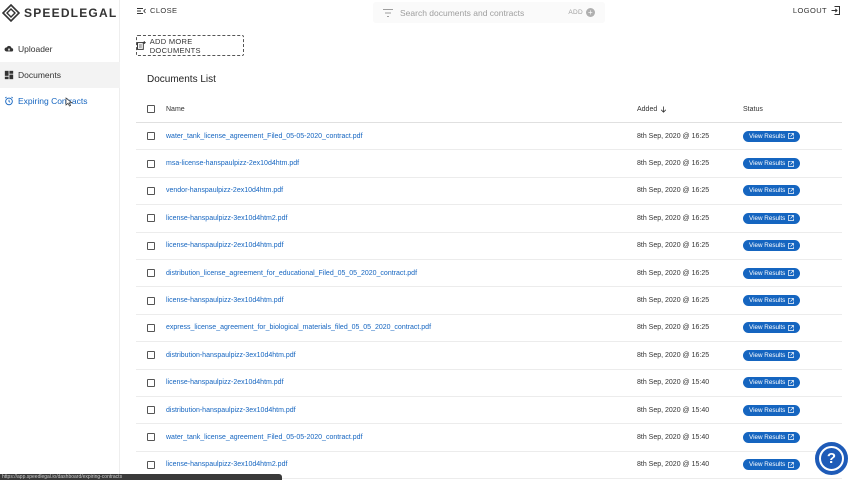 This screenshot has height=480, width=853. I want to click on search-input: Search documents and contracts, so click(462, 13).